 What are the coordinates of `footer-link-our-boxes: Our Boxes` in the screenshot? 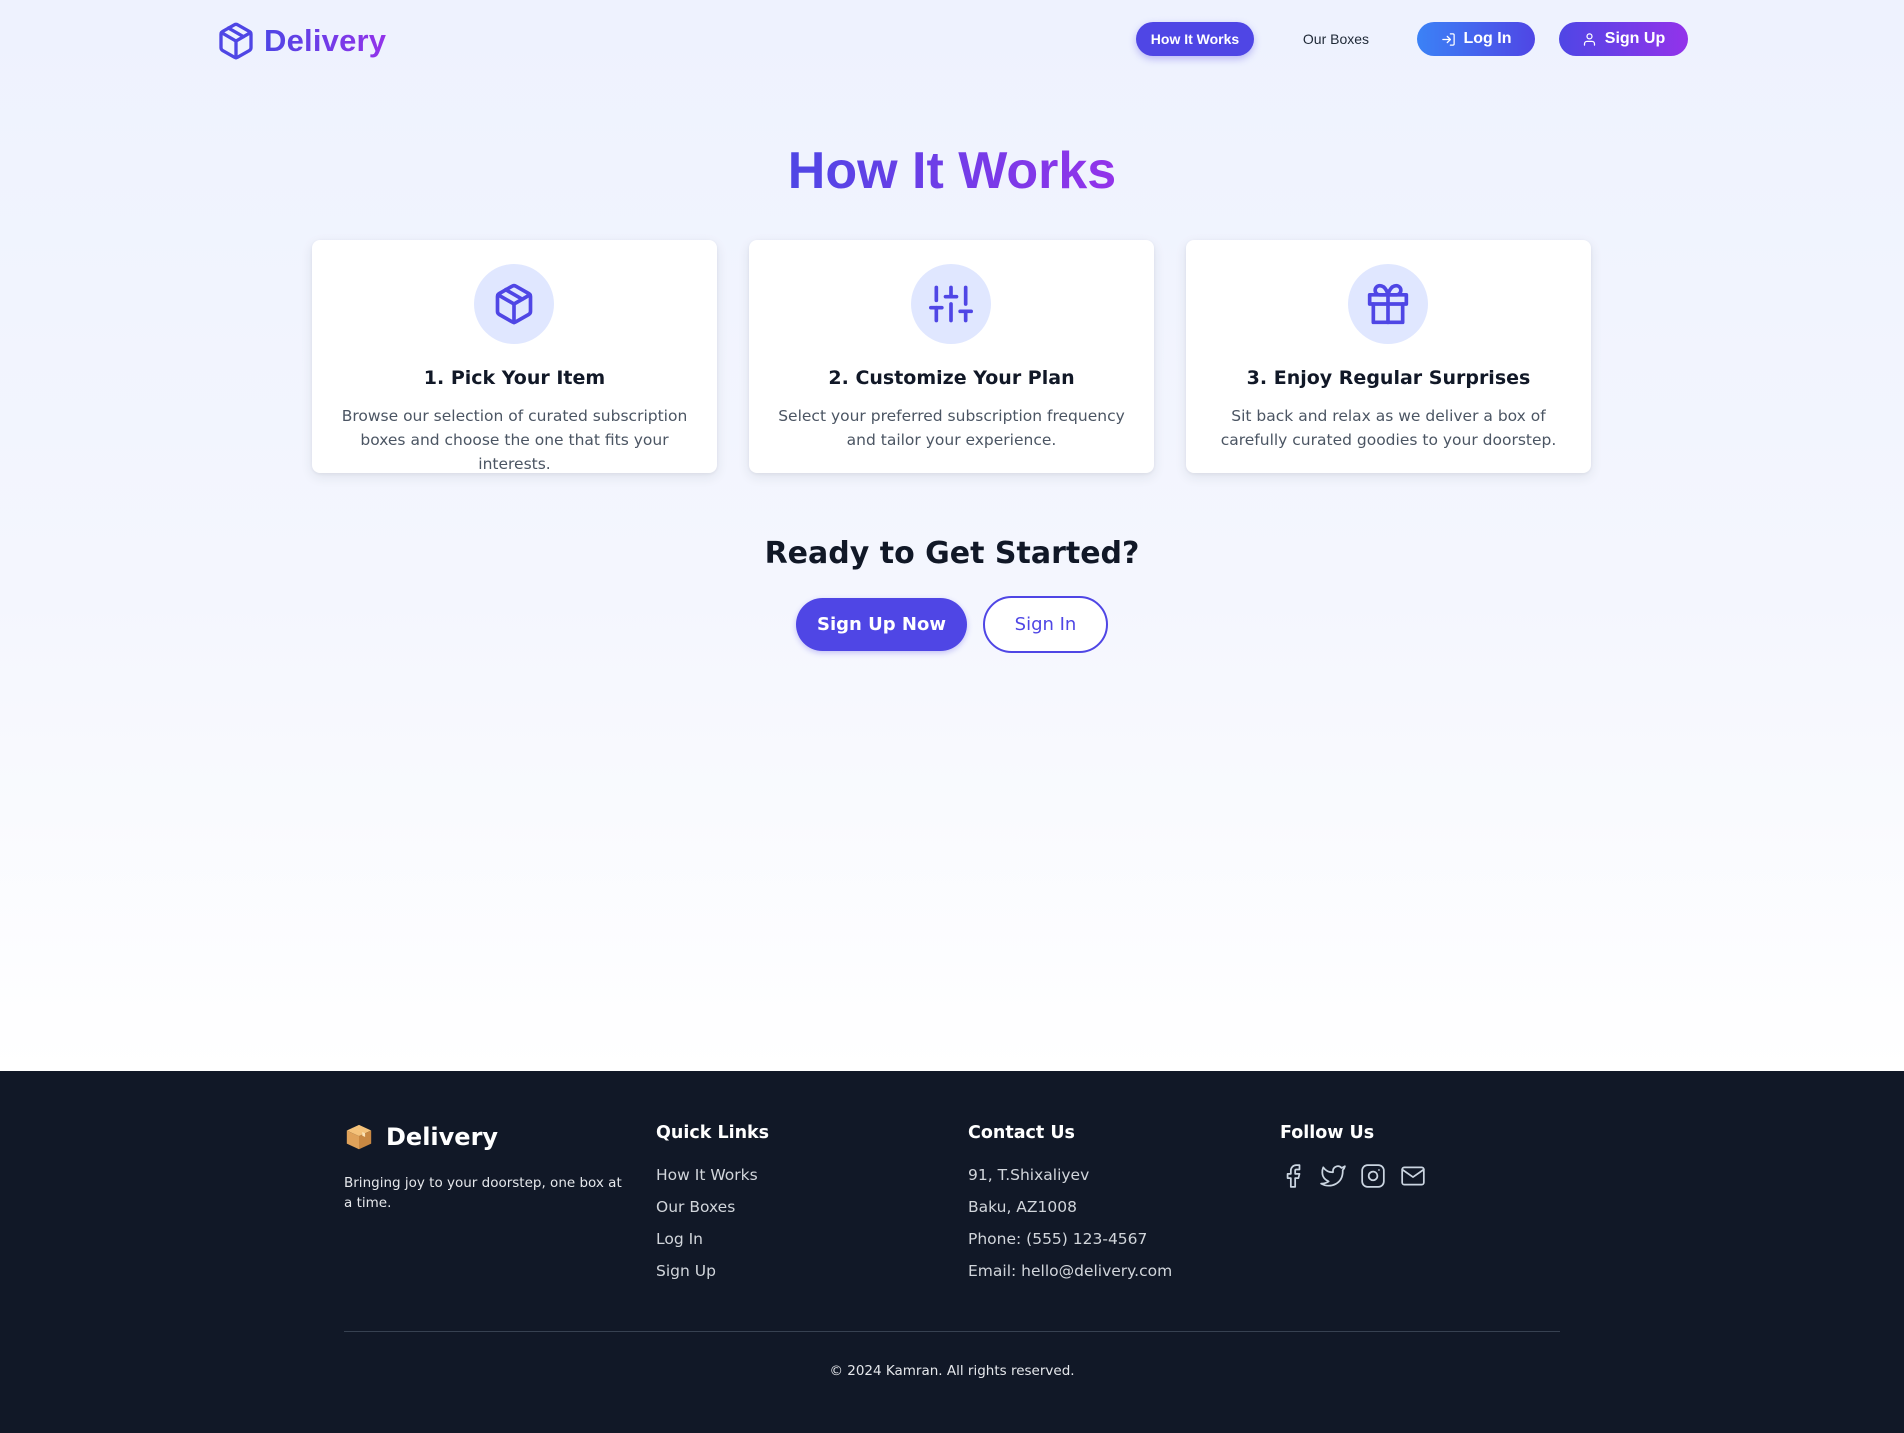 It's located at (707, 1213).